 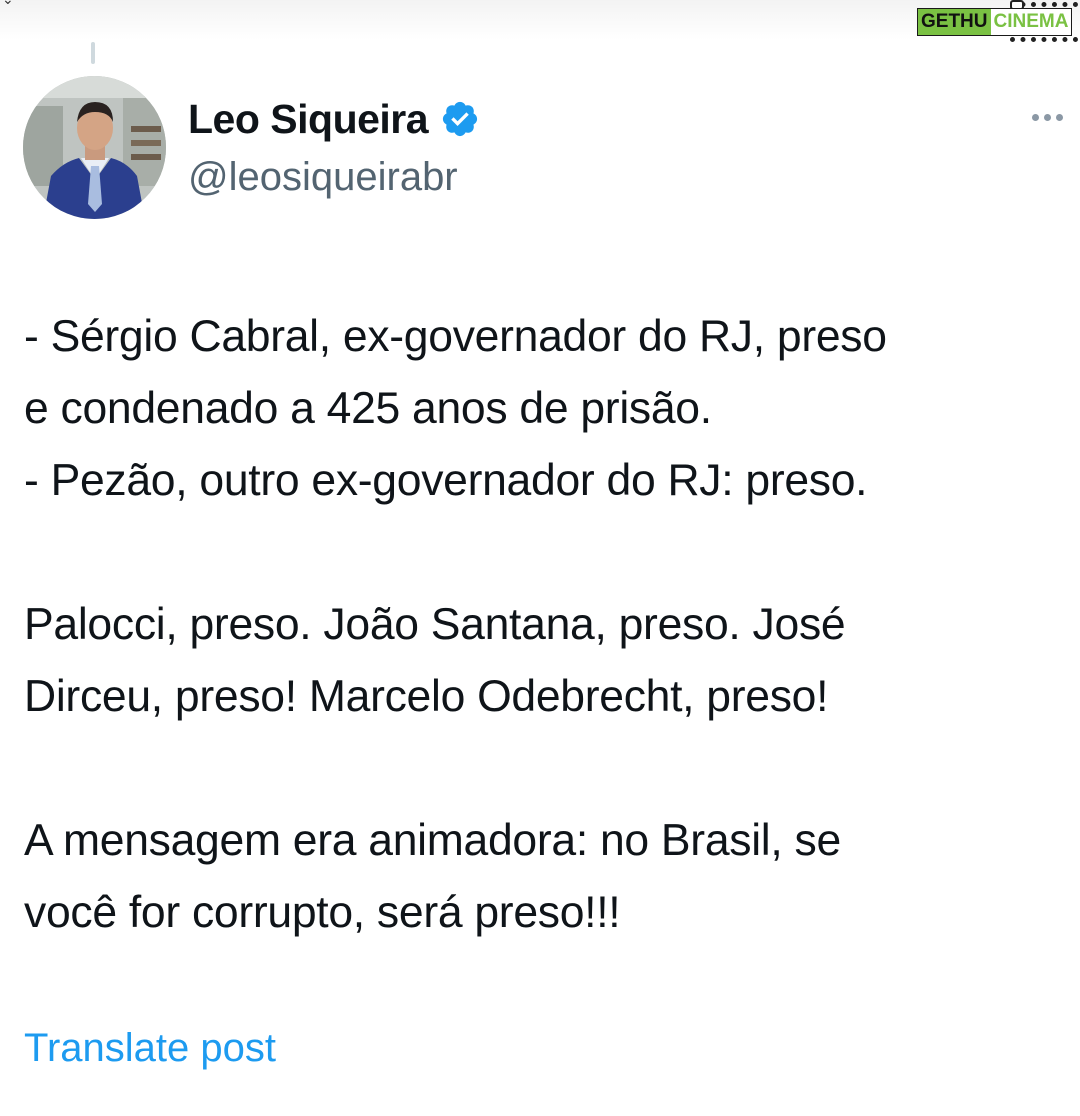 What do you see at coordinates (954, 22) in the screenshot?
I see `watermark-text-part1: GETHU` at bounding box center [954, 22].